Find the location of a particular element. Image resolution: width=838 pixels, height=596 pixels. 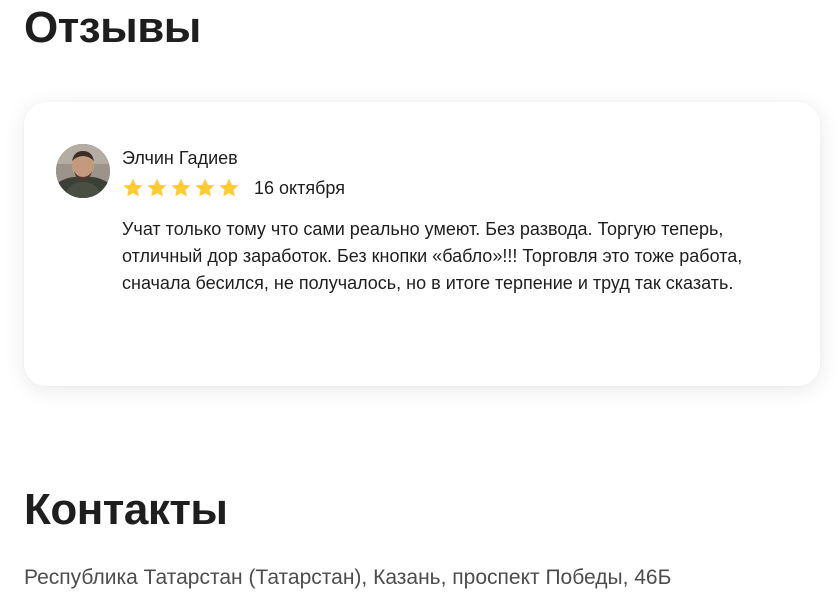

avatar-photo is located at coordinates (83, 171).